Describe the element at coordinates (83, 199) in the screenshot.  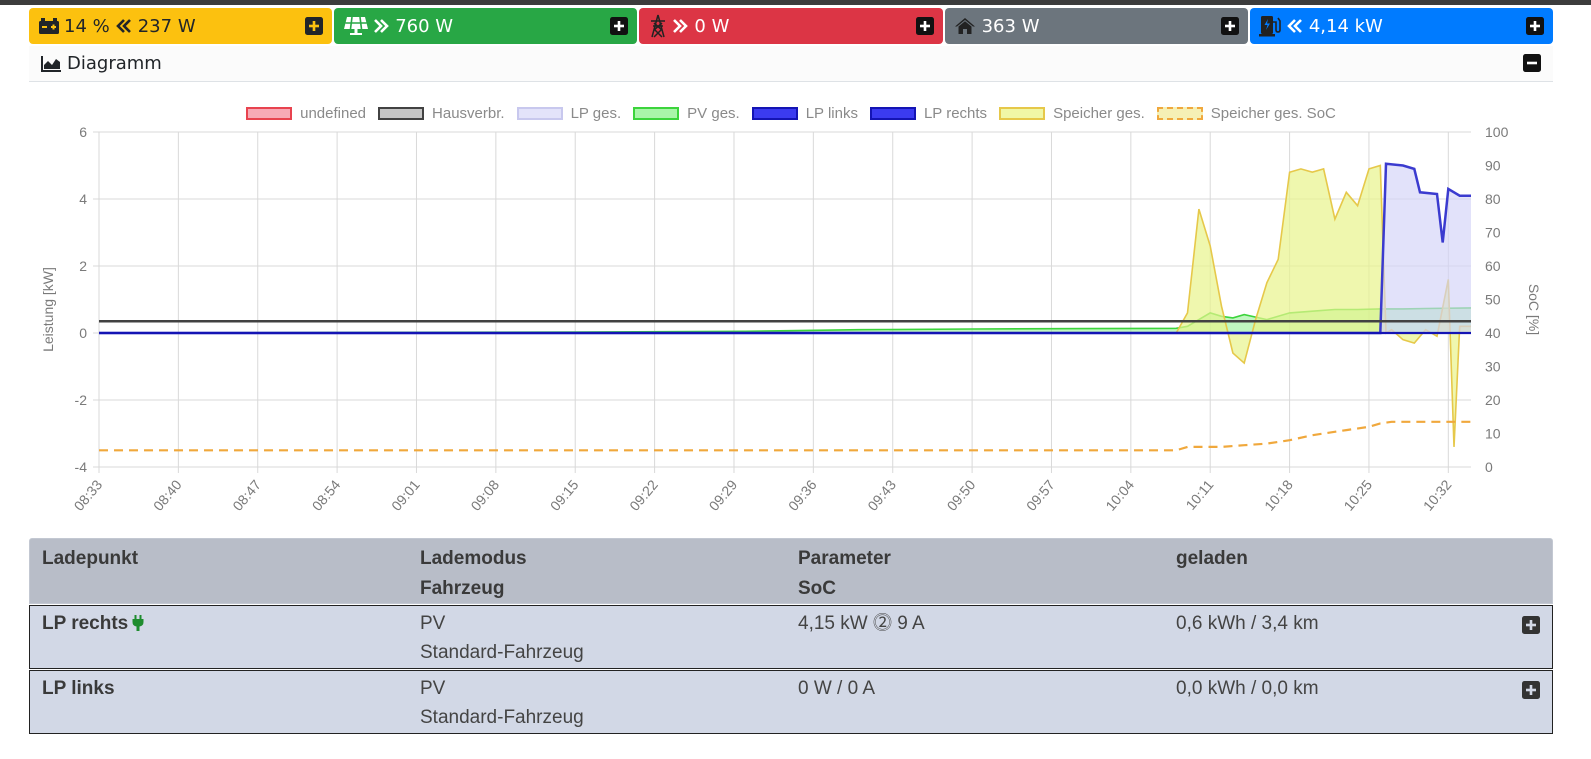
I see `y-tick-label-left: 4` at that location.